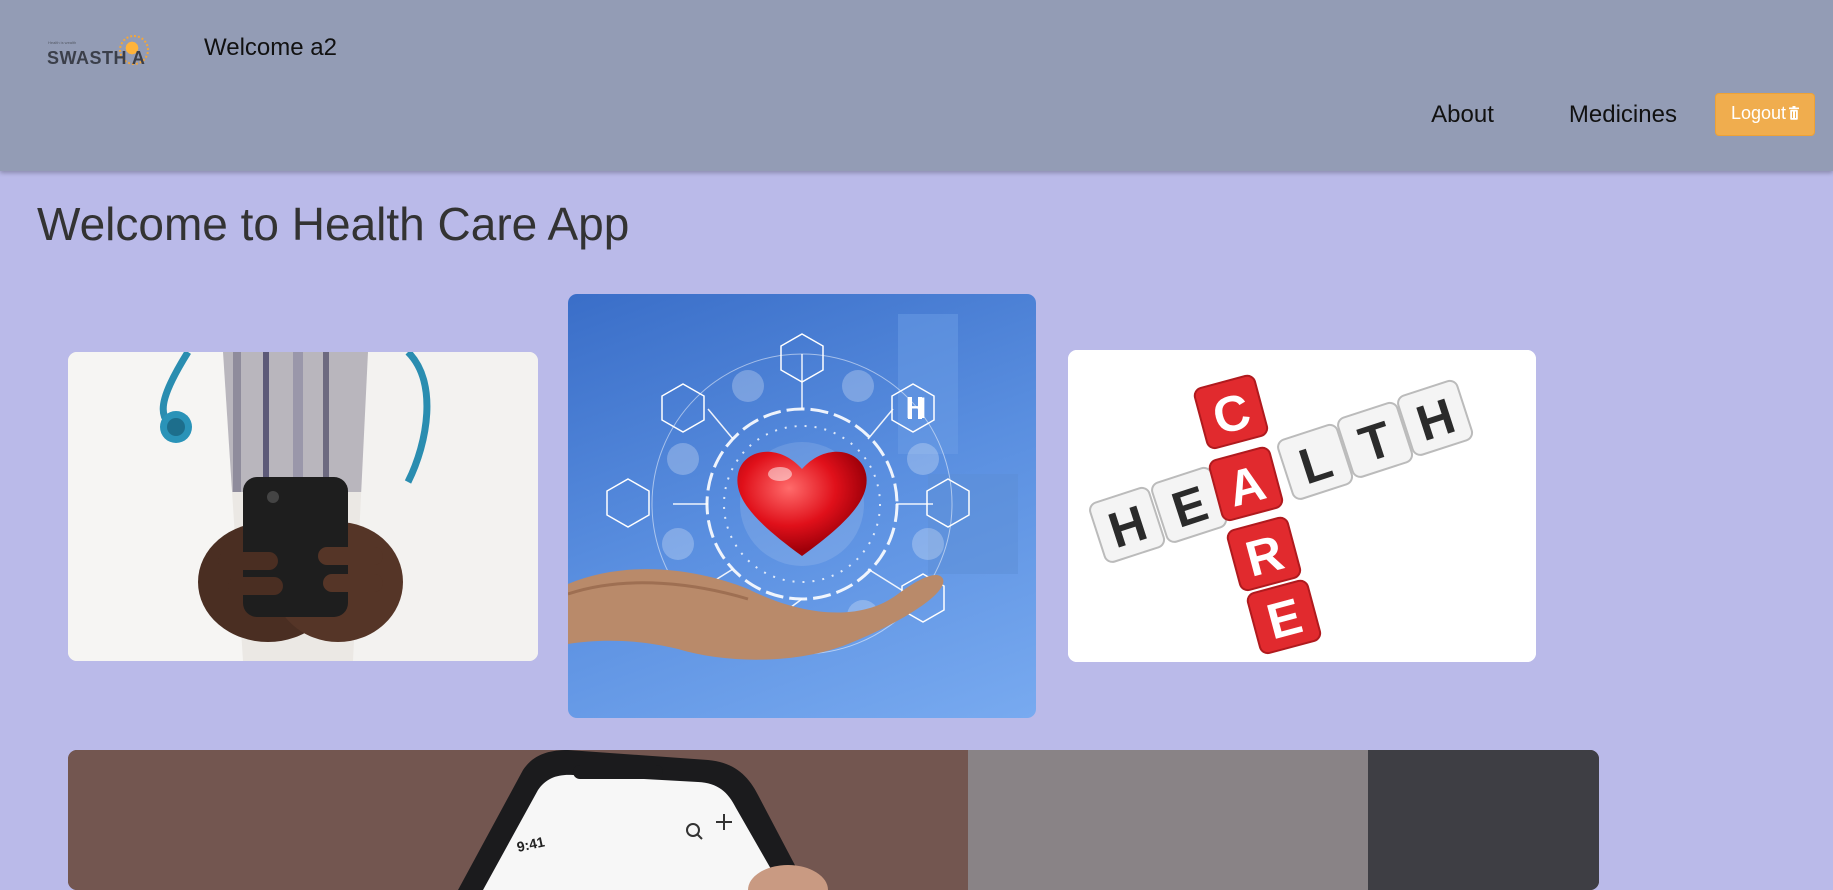  What do you see at coordinates (1794, 112) in the screenshot?
I see `trash-icon` at bounding box center [1794, 112].